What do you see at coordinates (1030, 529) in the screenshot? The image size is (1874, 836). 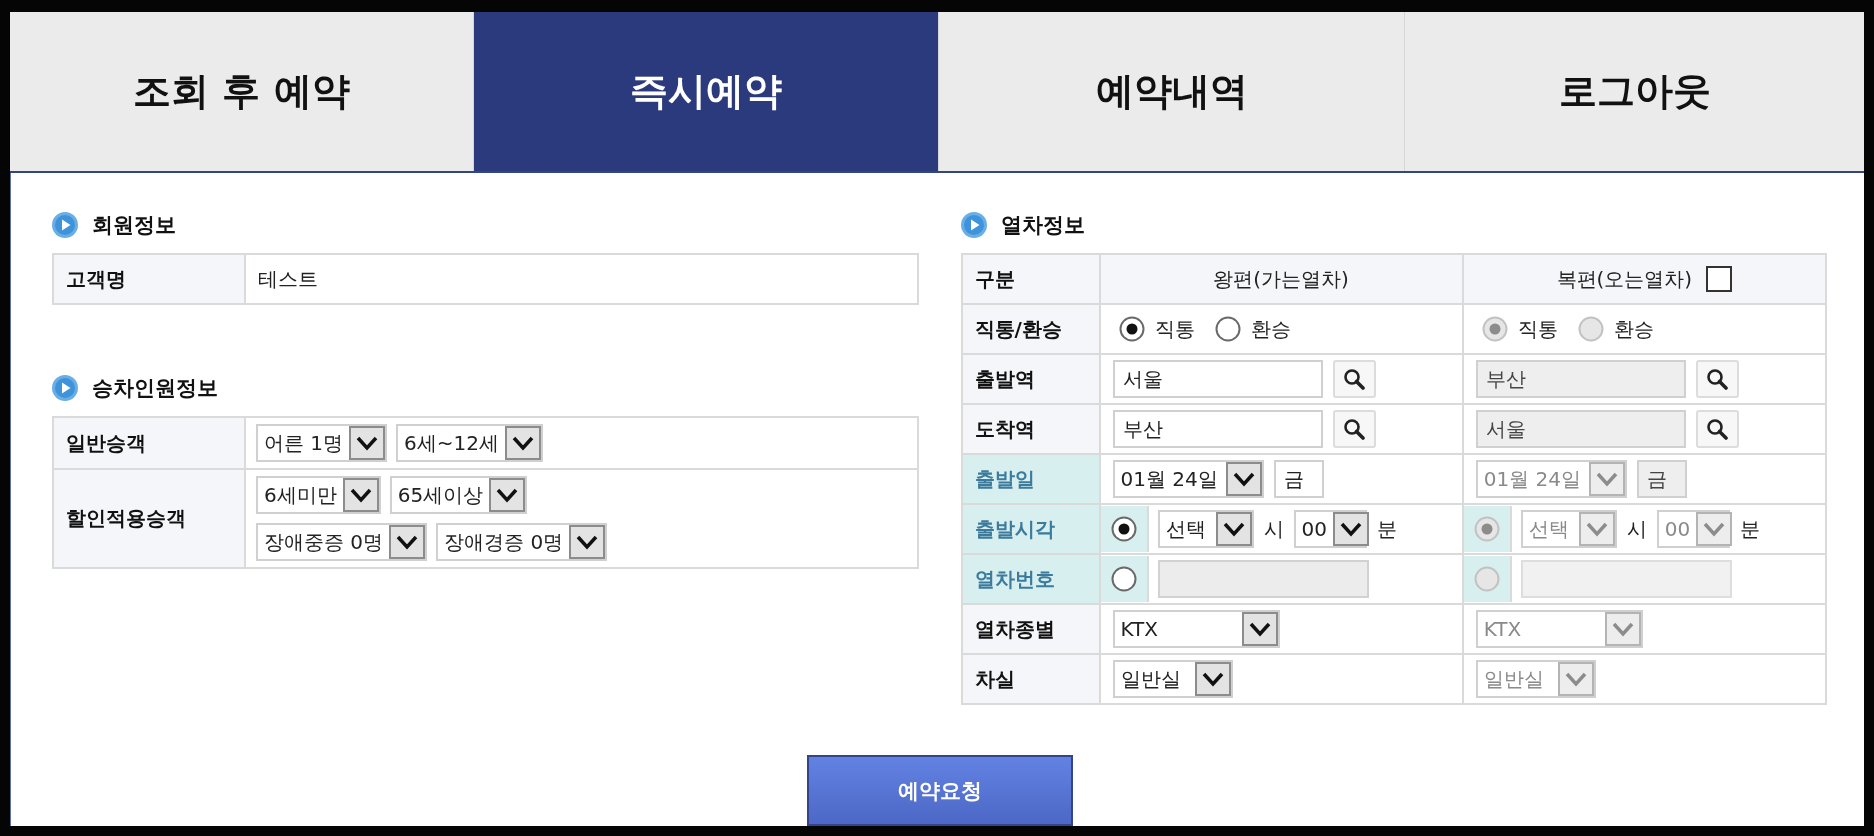 I see `row-label: 출발시각` at bounding box center [1030, 529].